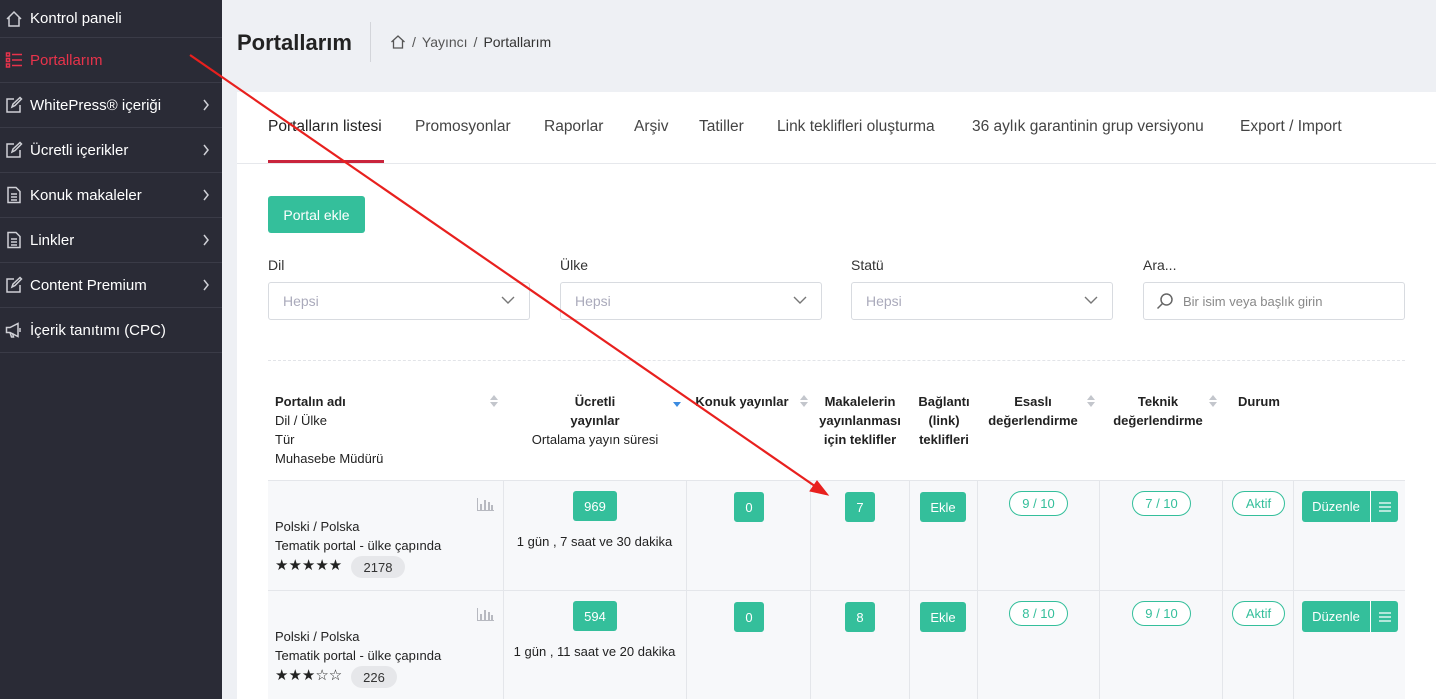 This screenshot has height=699, width=1436. Describe the element at coordinates (1293, 301) in the screenshot. I see `search-input` at that location.